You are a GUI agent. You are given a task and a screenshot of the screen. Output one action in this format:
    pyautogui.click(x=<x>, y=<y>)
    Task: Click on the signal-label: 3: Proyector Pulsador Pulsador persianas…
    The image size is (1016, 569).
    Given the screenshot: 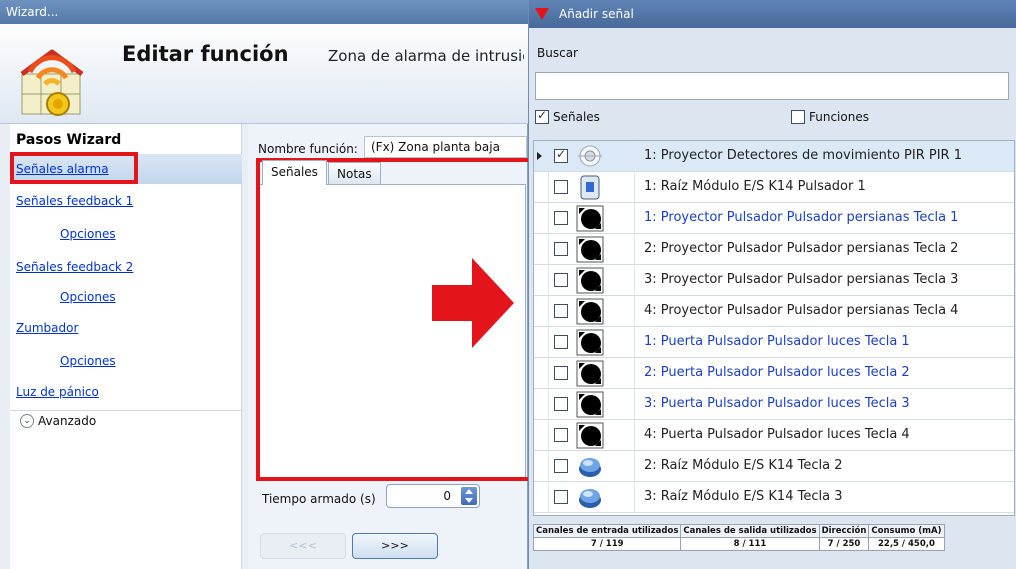 What is the action you would take?
    pyautogui.click(x=801, y=279)
    